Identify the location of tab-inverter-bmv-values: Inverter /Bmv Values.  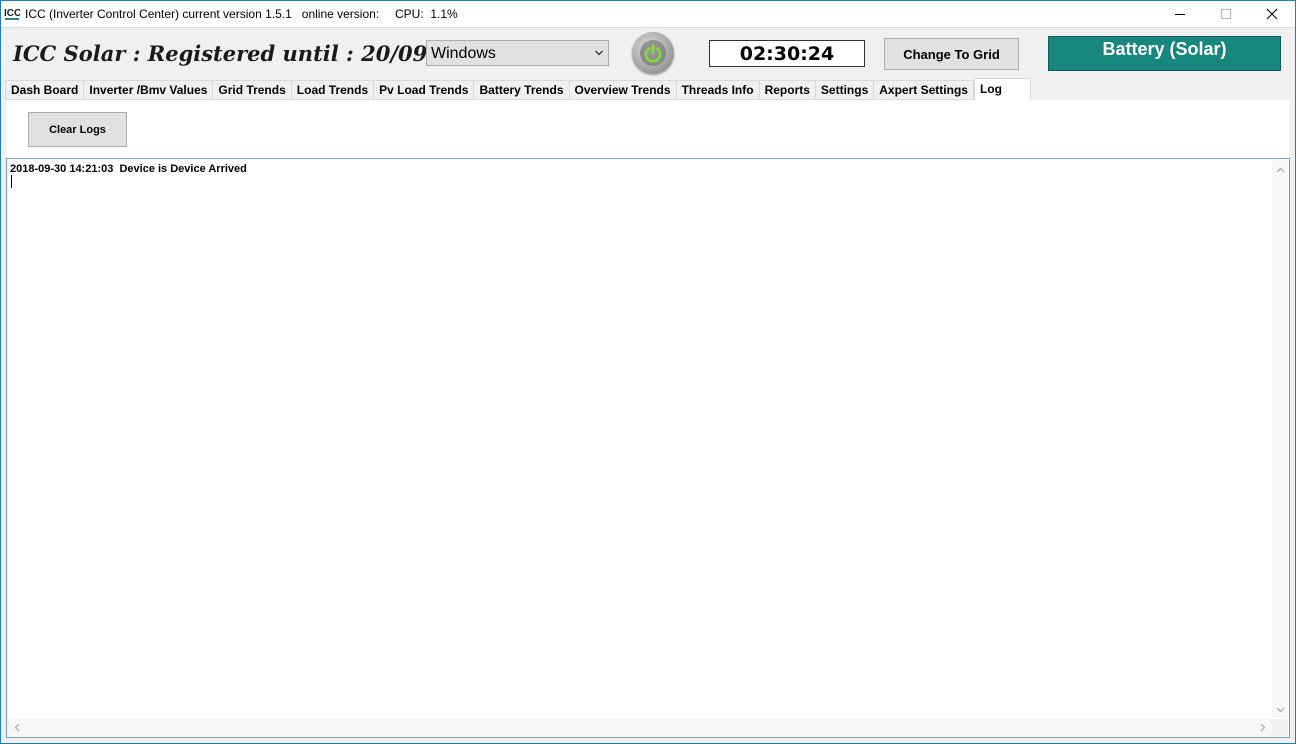
(148, 90).